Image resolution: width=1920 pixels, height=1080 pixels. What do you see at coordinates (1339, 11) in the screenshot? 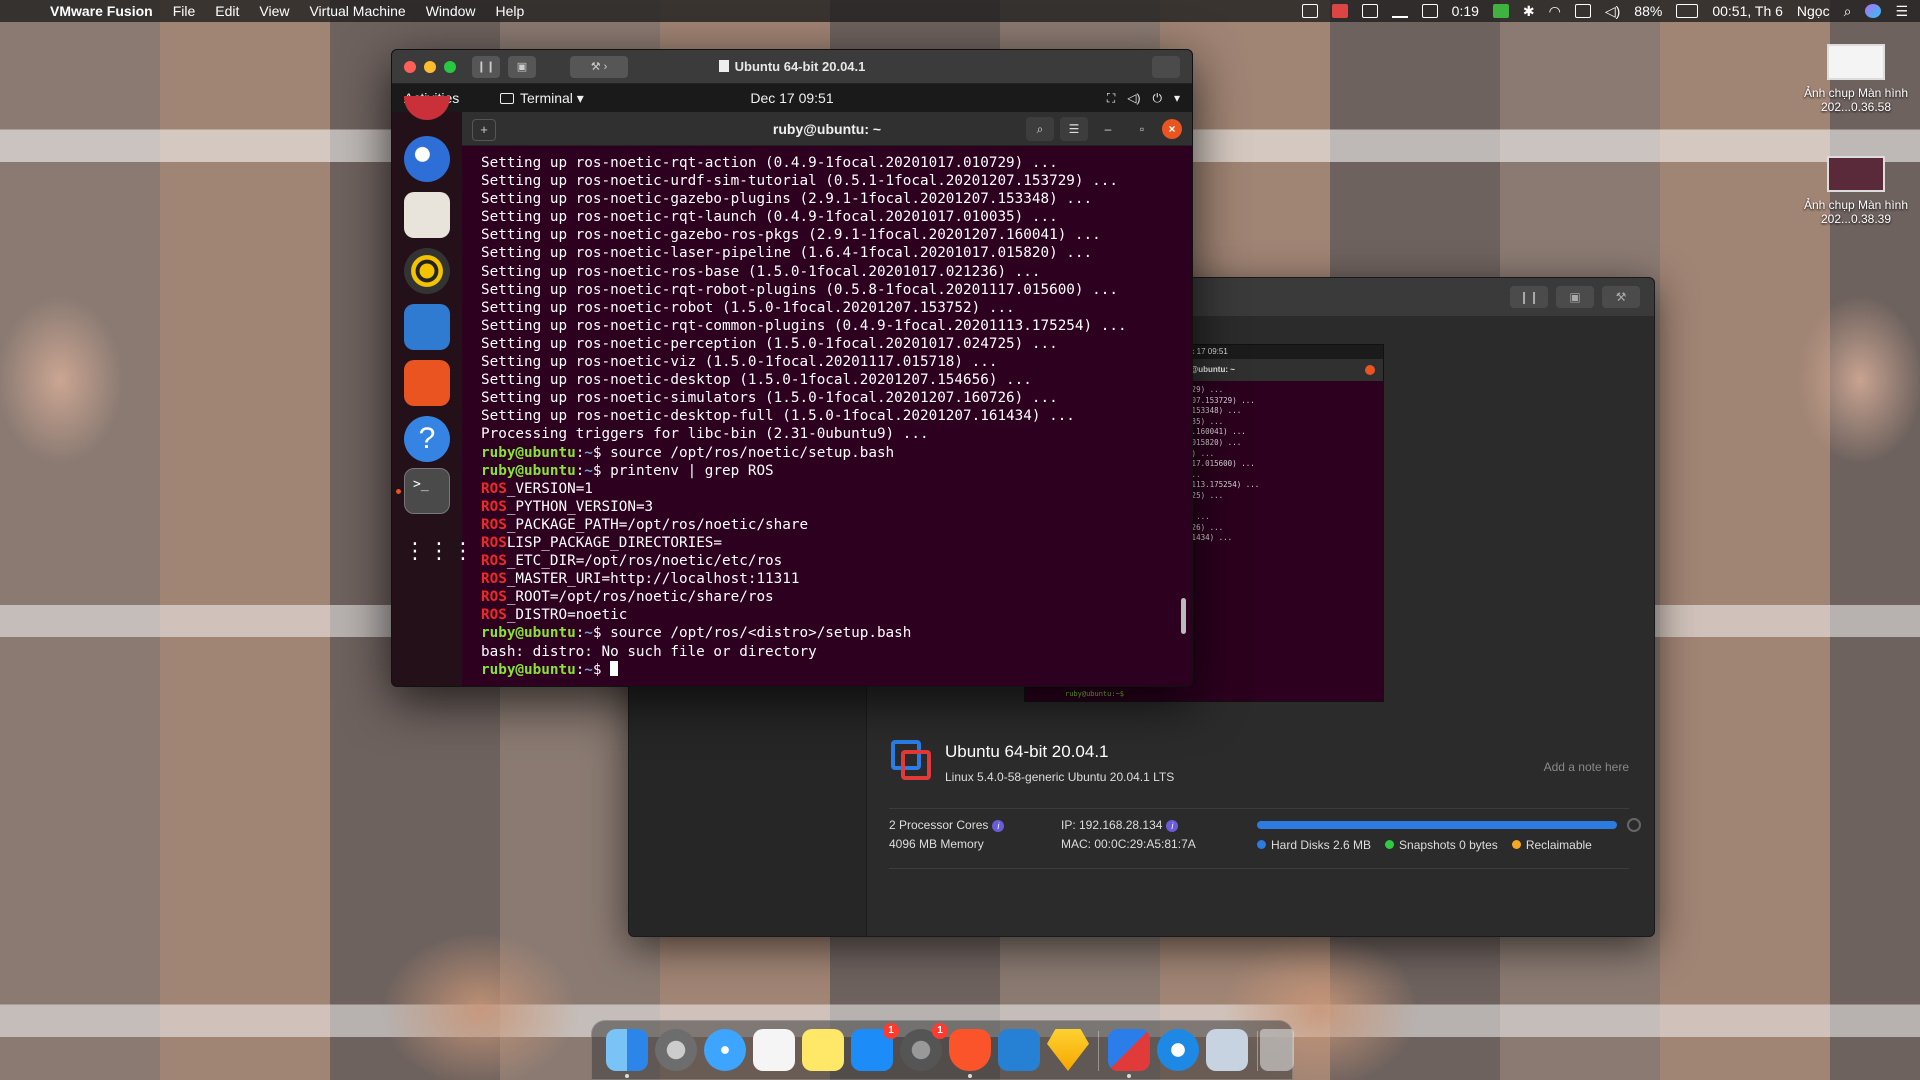
I see `screen-record-icon` at bounding box center [1339, 11].